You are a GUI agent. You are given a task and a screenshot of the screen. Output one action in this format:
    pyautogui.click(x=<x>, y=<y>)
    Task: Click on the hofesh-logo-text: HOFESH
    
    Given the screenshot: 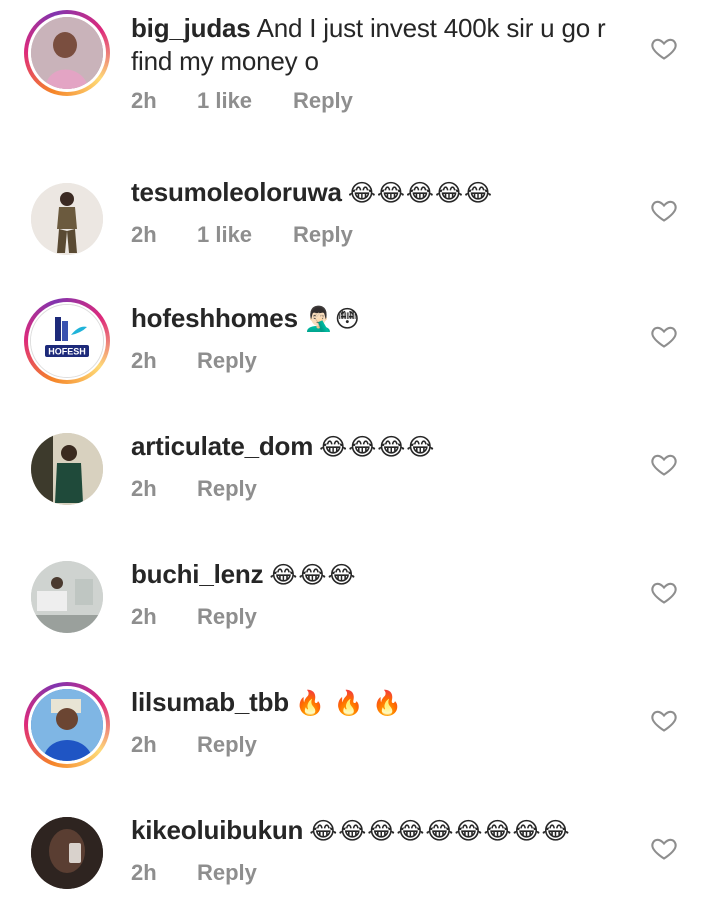 What is the action you would take?
    pyautogui.click(x=67, y=352)
    